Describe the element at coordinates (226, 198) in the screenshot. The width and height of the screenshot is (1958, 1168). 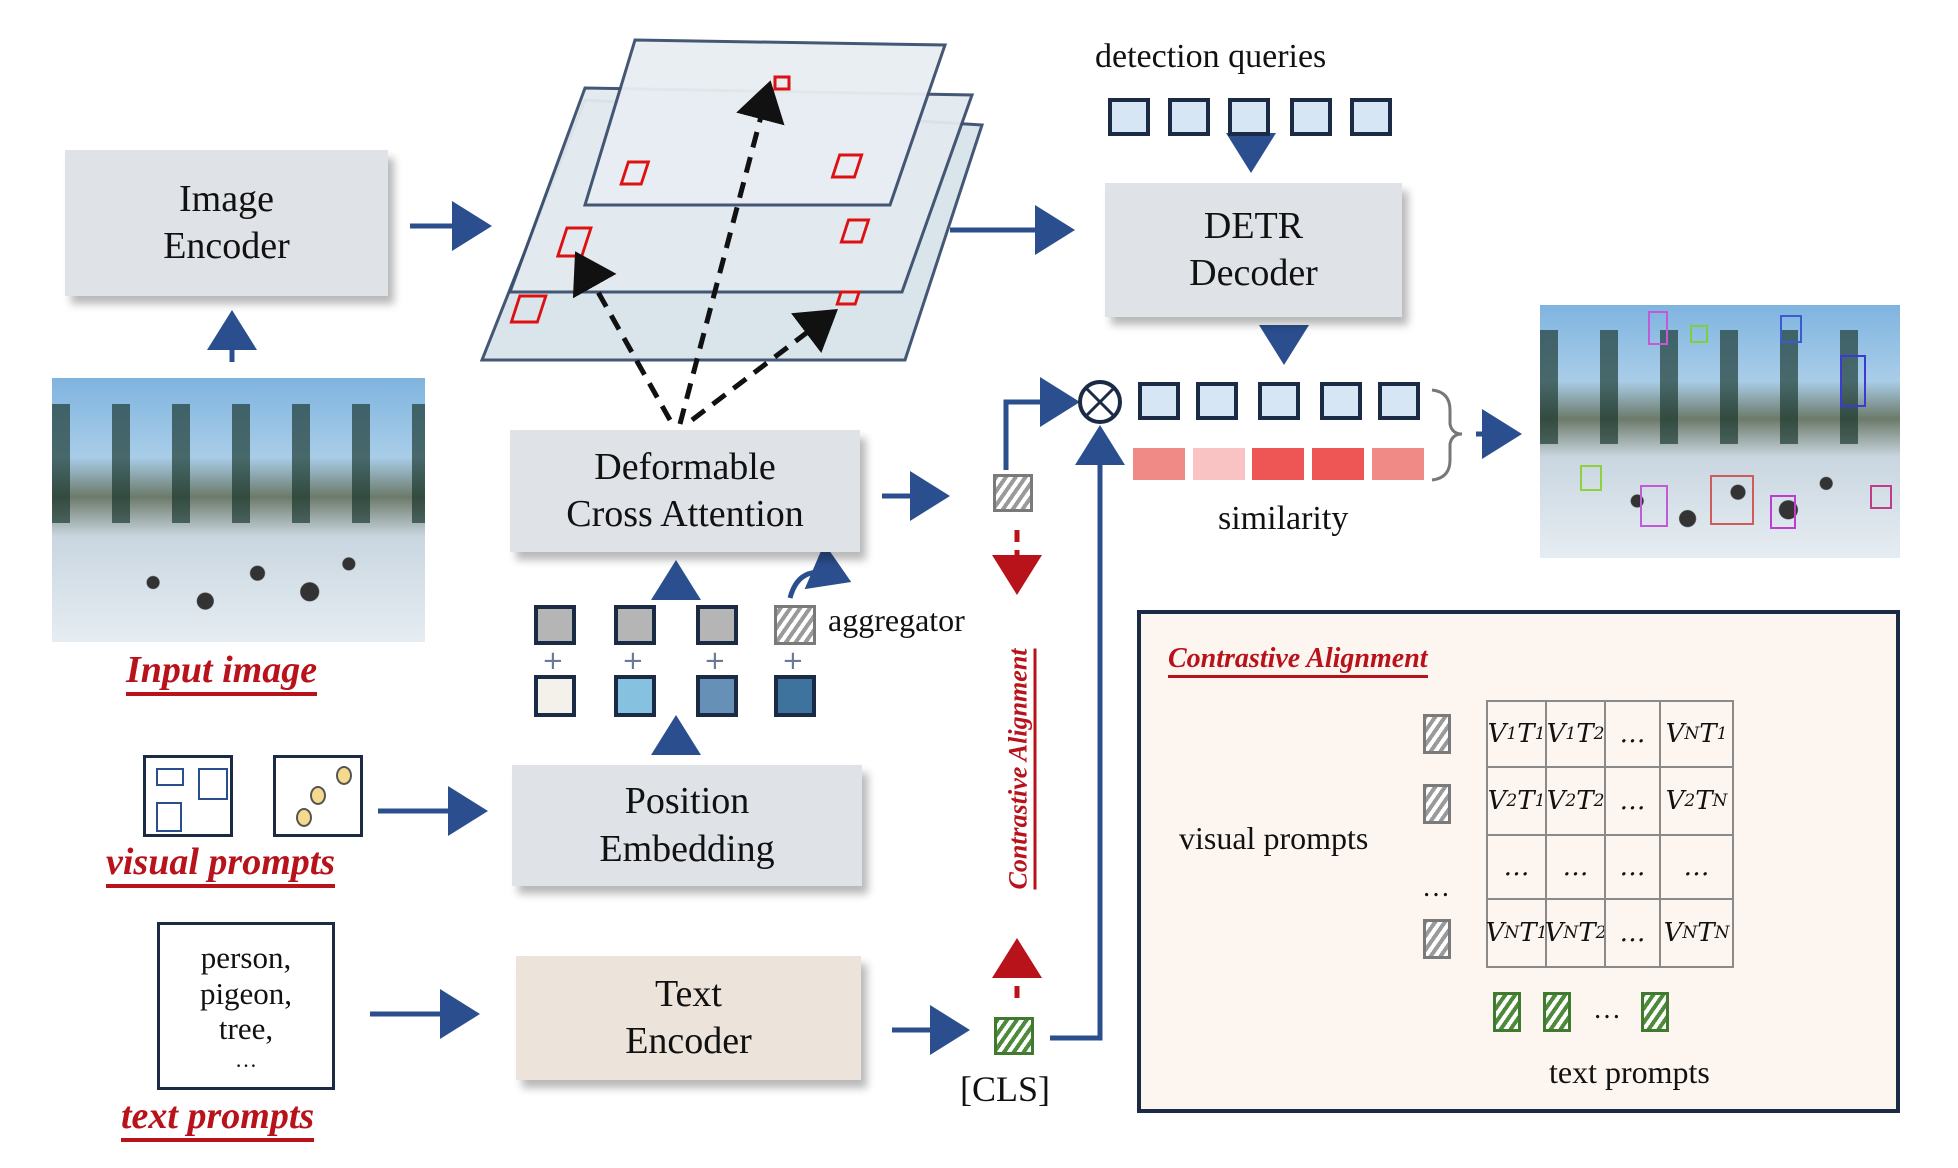
I see `image-encoder-line-1: Image` at that location.